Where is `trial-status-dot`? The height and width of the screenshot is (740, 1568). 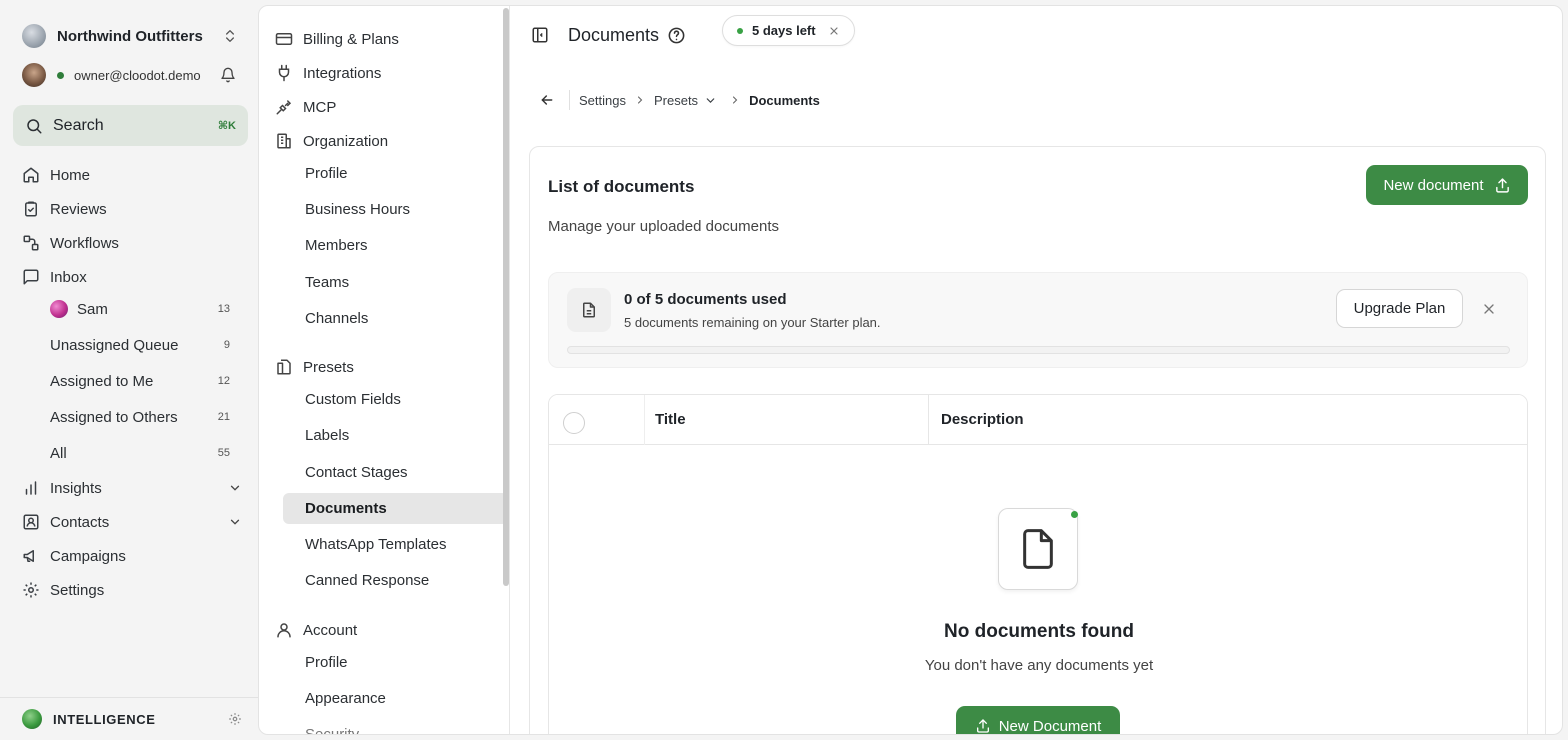
trial-status-dot is located at coordinates (740, 30).